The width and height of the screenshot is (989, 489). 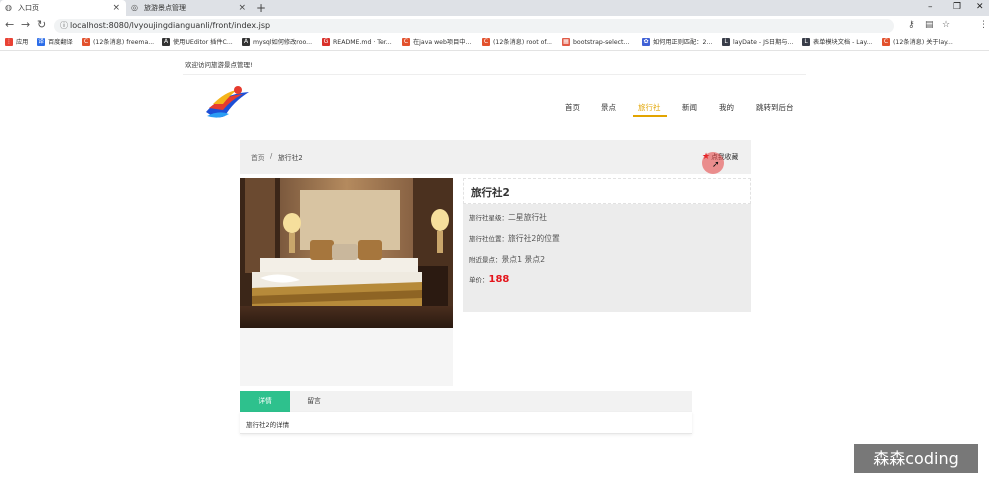 What do you see at coordinates (63, 8) in the screenshot?
I see `browser-tab-index: ◍ 入口页 ×` at bounding box center [63, 8].